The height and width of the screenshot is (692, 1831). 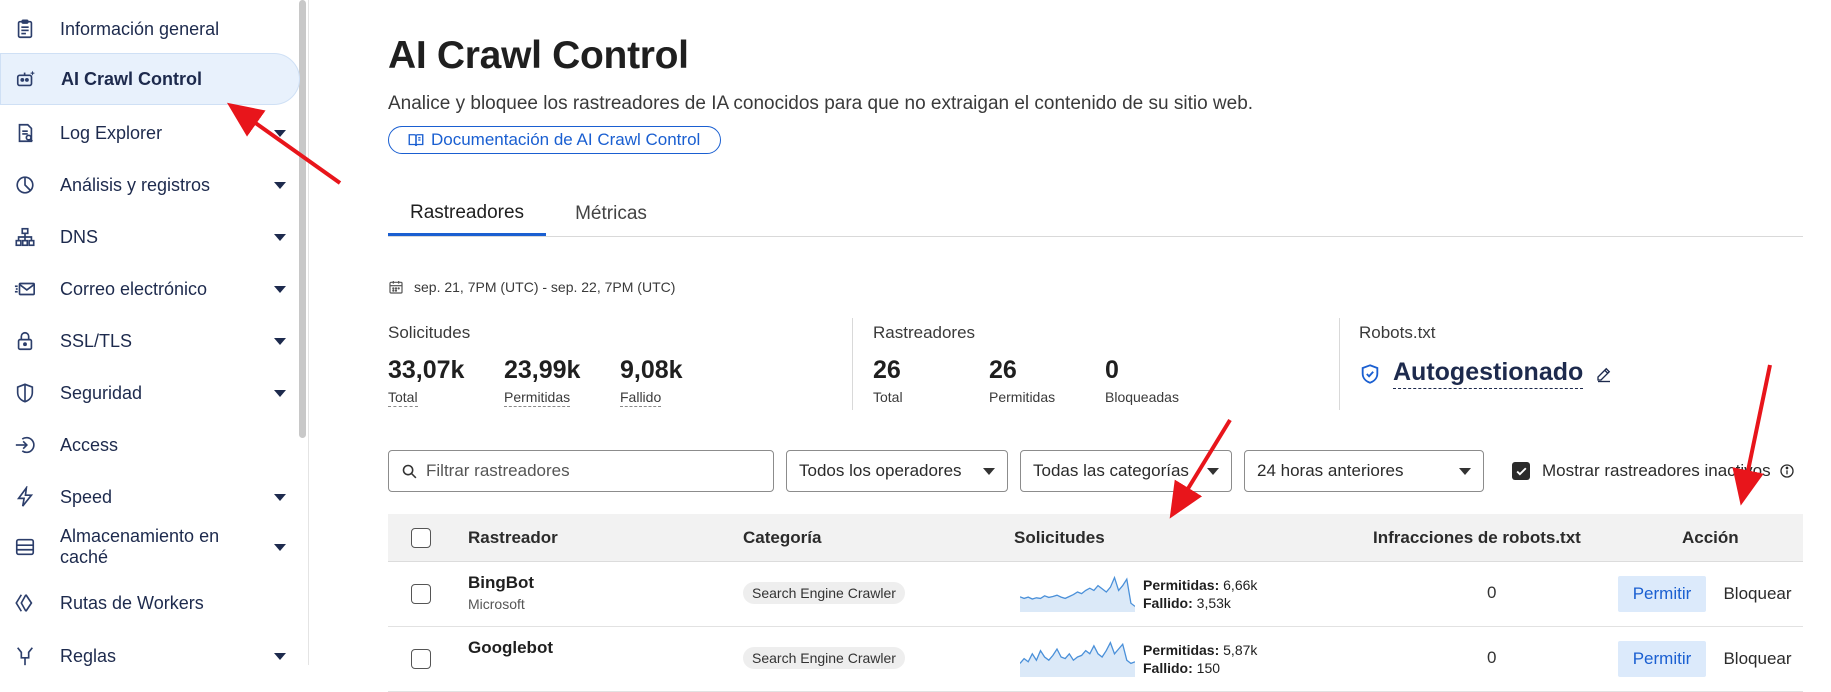 What do you see at coordinates (302, 219) in the screenshot?
I see `sidebar-scrollbar` at bounding box center [302, 219].